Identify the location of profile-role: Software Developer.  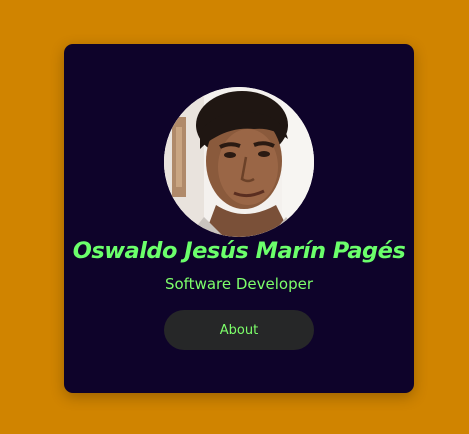
(239, 284).